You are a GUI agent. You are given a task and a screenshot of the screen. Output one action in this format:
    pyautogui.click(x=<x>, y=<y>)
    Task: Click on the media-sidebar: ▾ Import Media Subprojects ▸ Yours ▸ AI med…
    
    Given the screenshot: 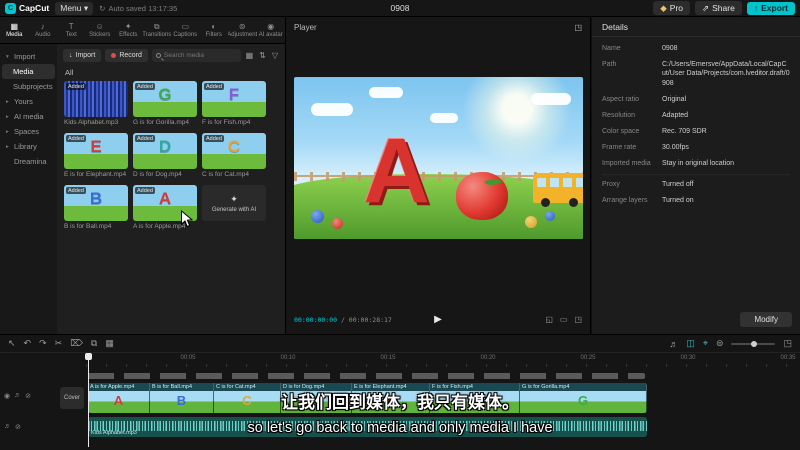 What is the action you would take?
    pyautogui.click(x=28, y=189)
    